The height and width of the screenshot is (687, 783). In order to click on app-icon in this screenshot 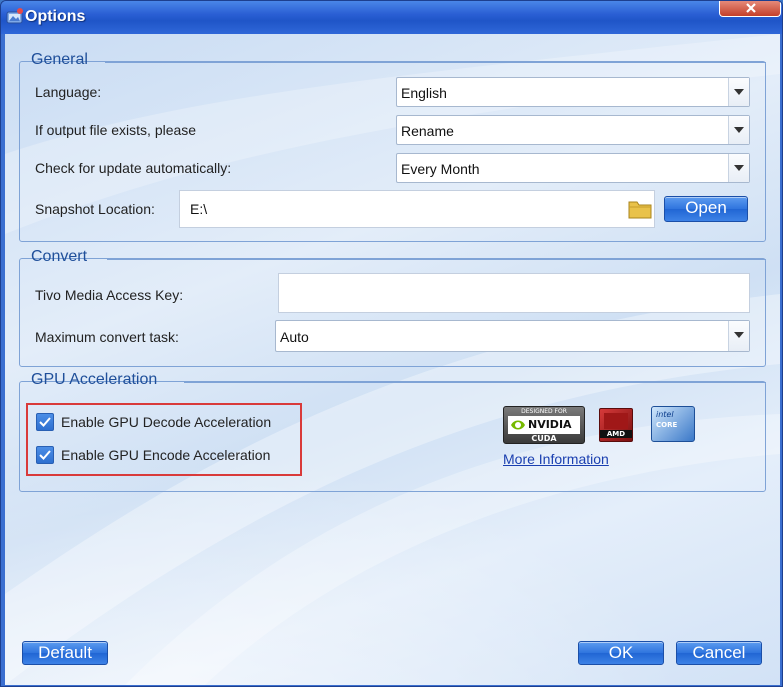, I will do `click(14, 16)`.